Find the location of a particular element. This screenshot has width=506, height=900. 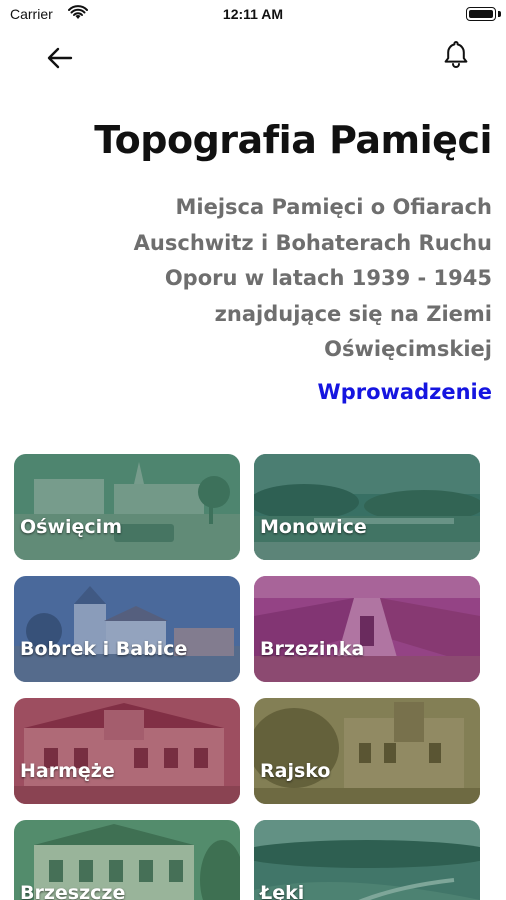

place-tile-monowice: Monowice is located at coordinates (367, 507).